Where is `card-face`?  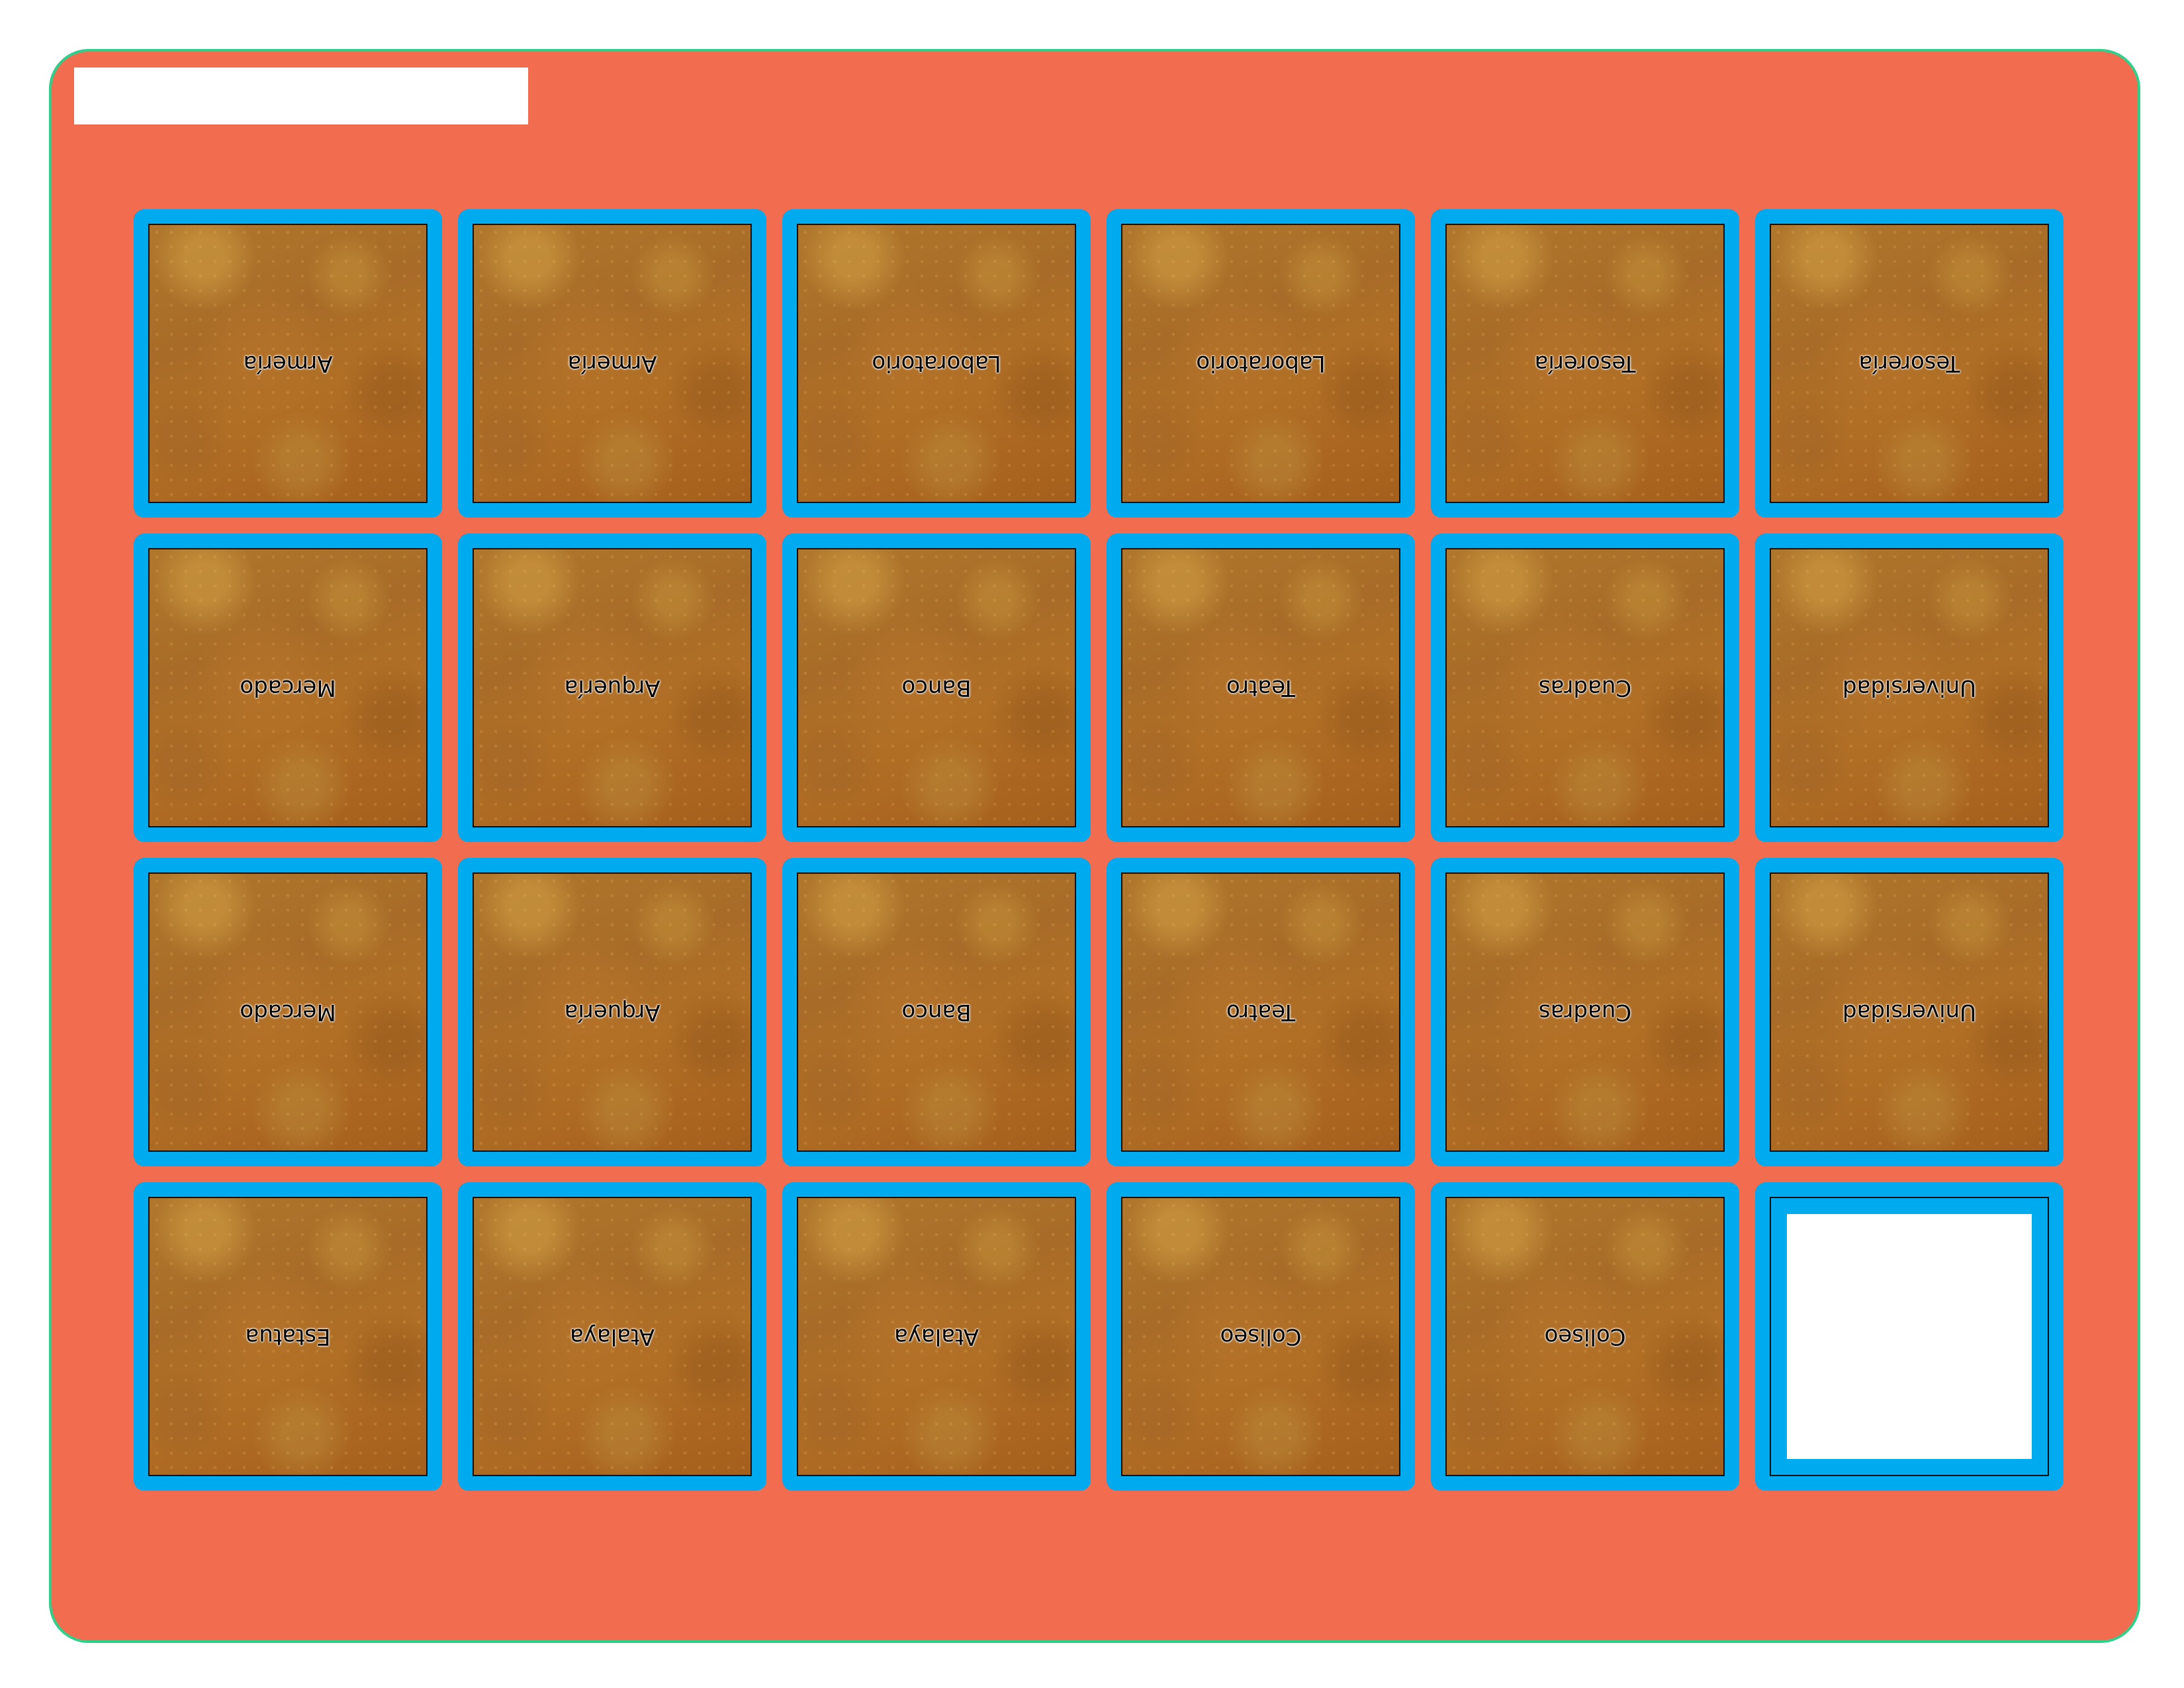 card-face is located at coordinates (1909, 1336).